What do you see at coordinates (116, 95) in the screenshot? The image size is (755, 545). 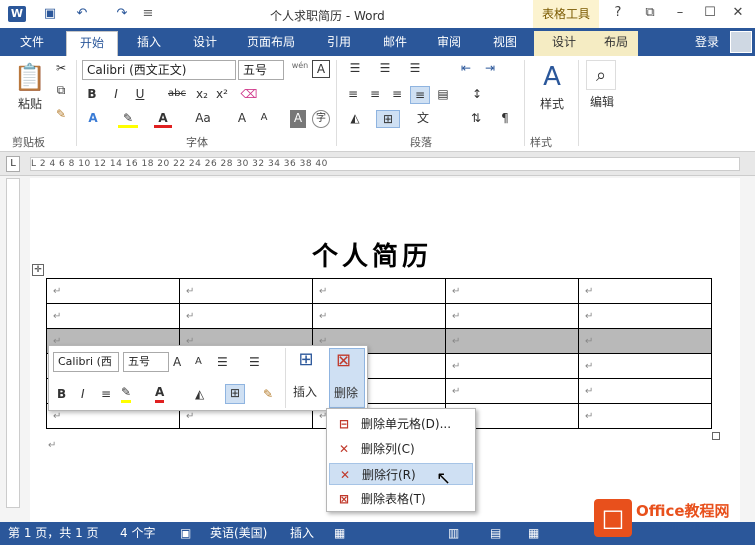 I see `italic-icon: I` at bounding box center [116, 95].